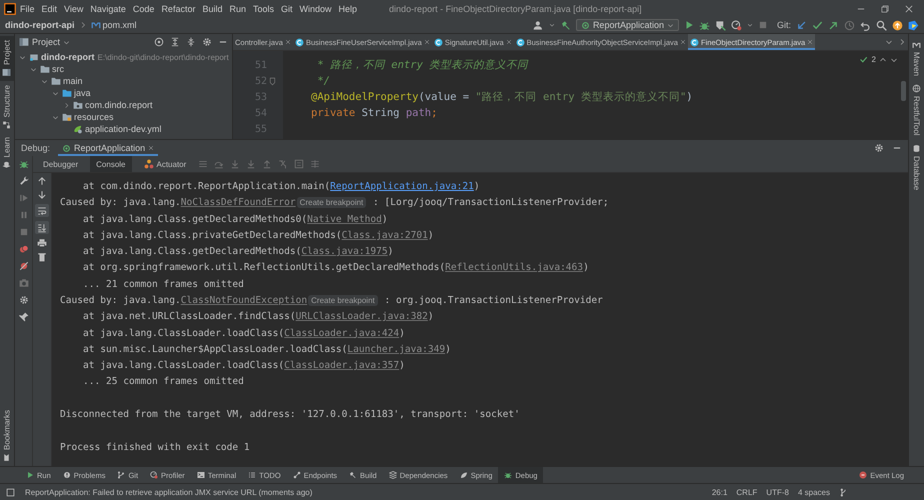 Image resolution: width=924 pixels, height=500 pixels. What do you see at coordinates (342, 333) in the screenshot?
I see `source-link: ClassLoader.java:424` at bounding box center [342, 333].